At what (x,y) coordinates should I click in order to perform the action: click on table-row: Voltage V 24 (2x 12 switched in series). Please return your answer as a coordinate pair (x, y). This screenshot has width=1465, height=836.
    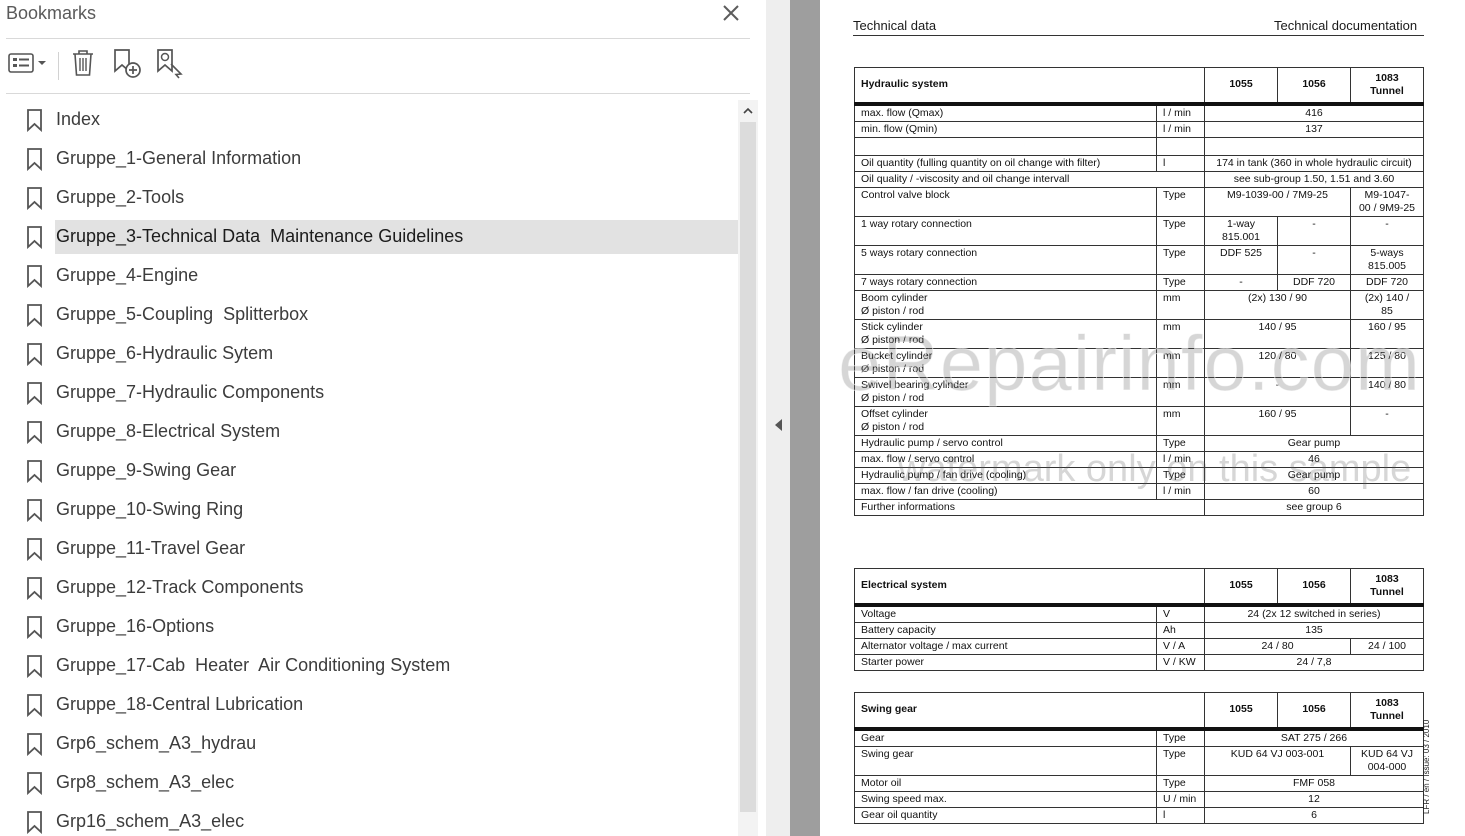
    Looking at the image, I should click on (1139, 613).